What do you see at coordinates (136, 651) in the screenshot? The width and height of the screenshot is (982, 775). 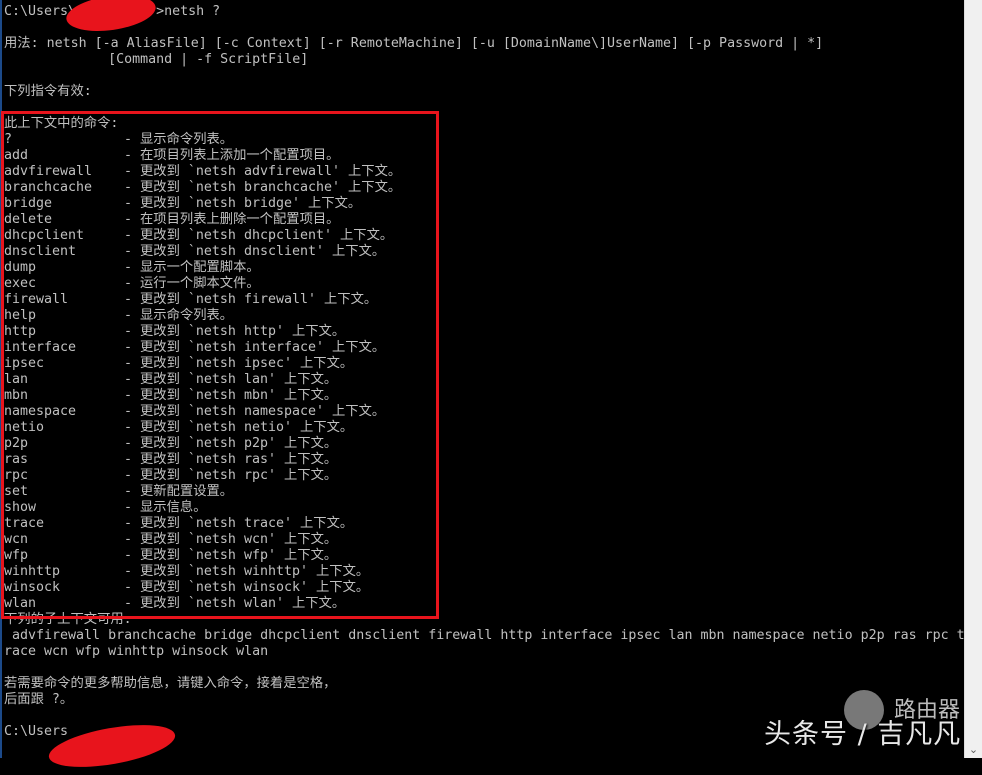 I see `subcontexts-line-2: race wcn wfp winhttp winsock wlan` at bounding box center [136, 651].